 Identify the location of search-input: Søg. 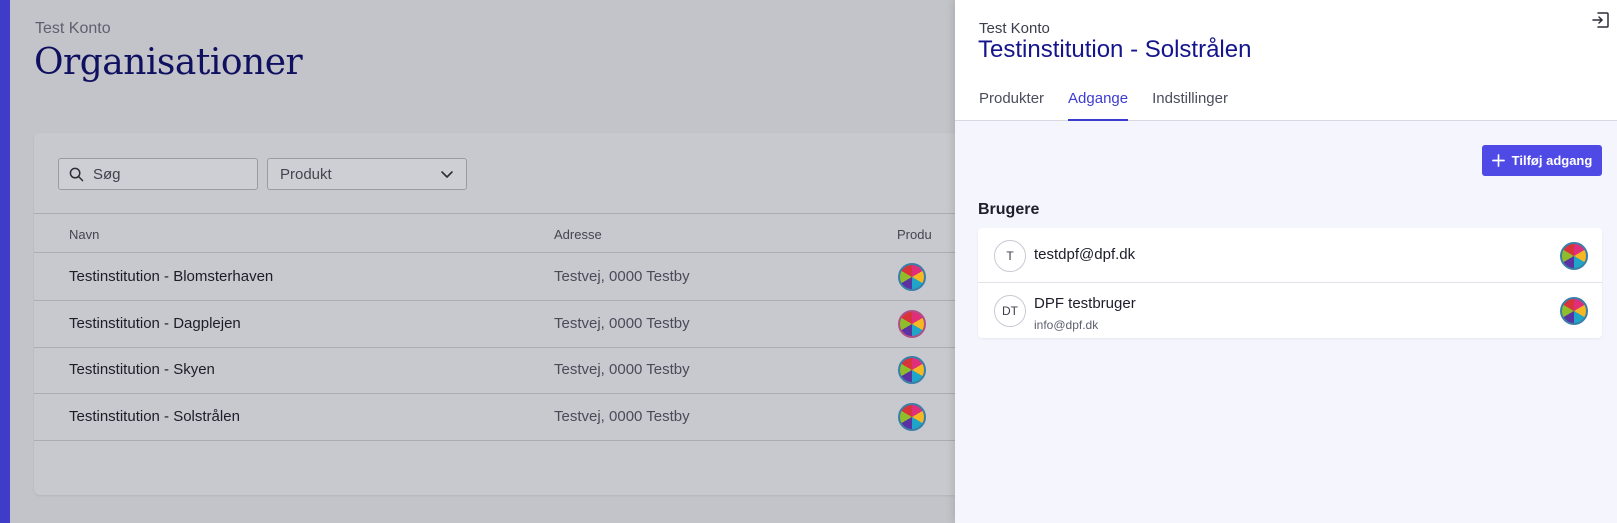
(158, 174).